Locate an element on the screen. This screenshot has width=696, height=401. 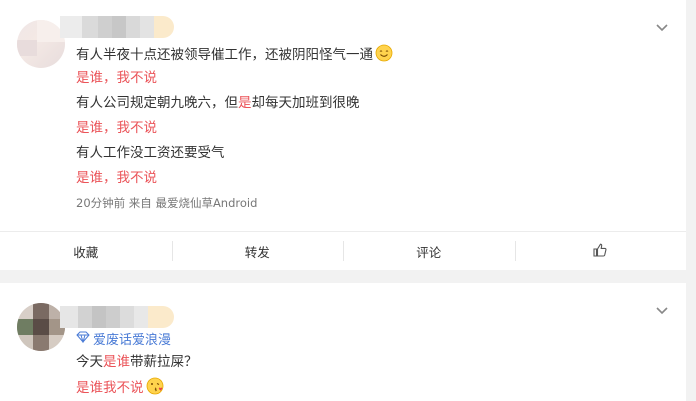
user-tag: 爱废话爱浪漫 is located at coordinates (123, 338).